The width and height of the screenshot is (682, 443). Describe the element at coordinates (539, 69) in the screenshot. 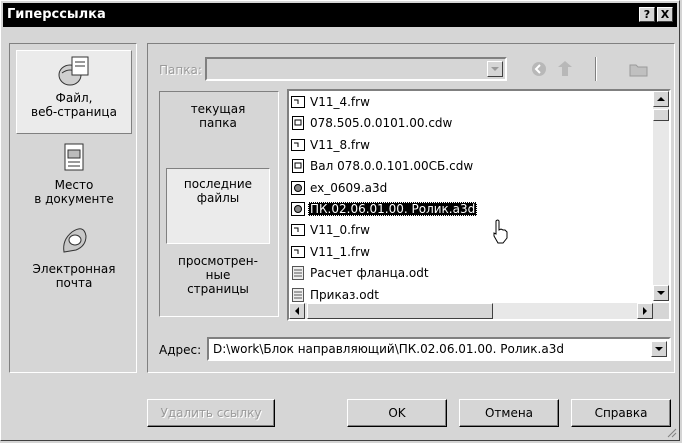

I see `back-icon` at that location.